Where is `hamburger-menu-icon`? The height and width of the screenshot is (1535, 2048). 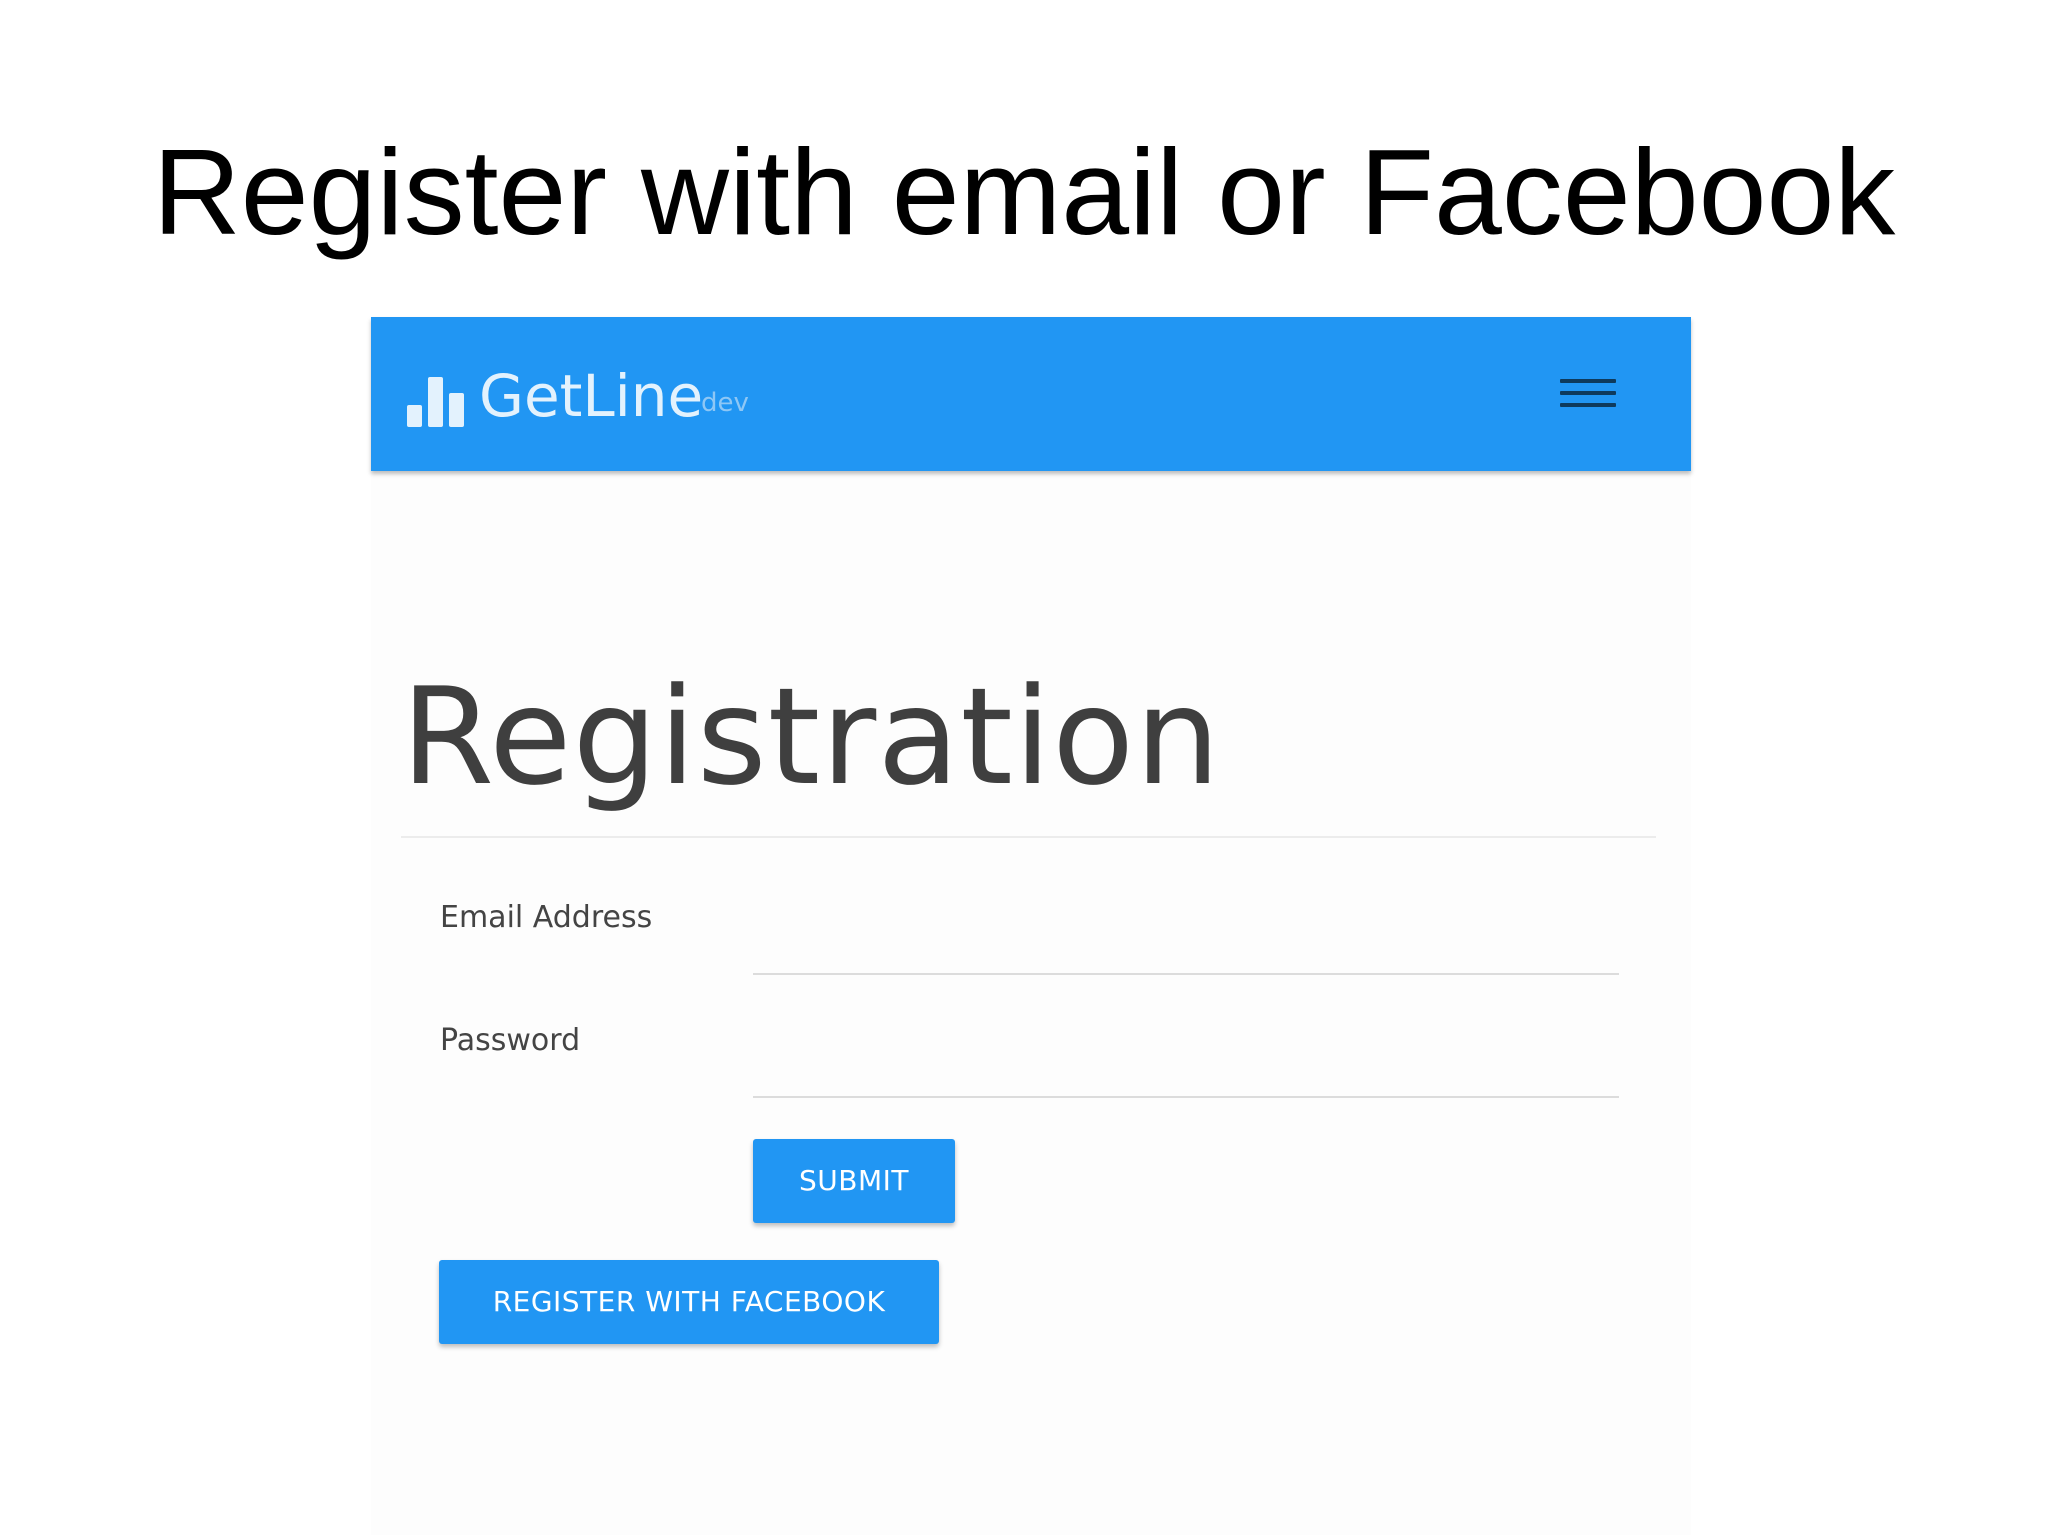 hamburger-menu-icon is located at coordinates (1591, 394).